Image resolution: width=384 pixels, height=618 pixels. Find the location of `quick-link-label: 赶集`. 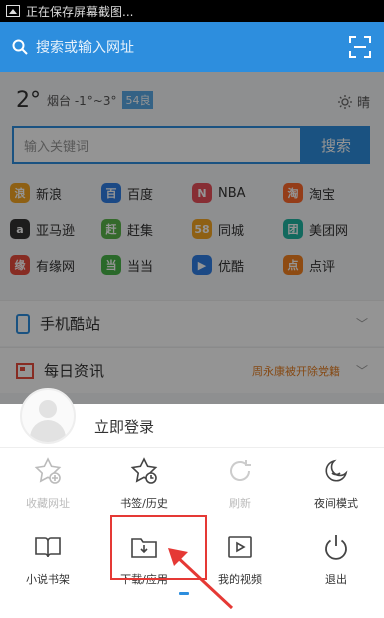

quick-link-label: 赶集 is located at coordinates (140, 231).